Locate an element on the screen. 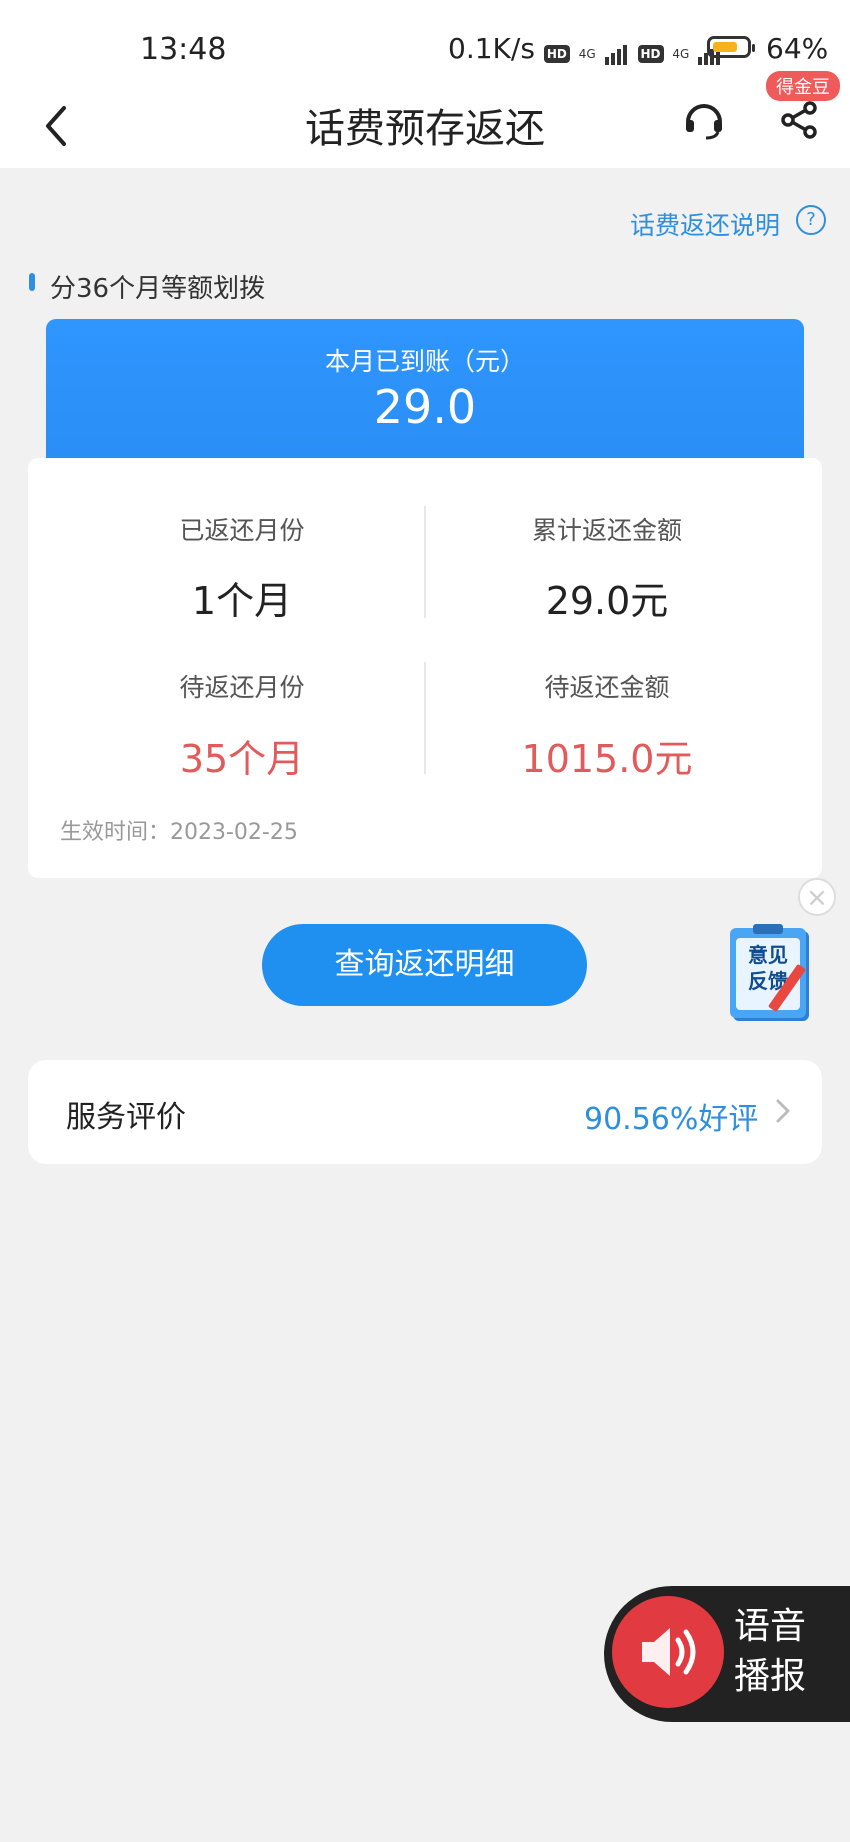 The width and height of the screenshot is (850, 1842). voice-speaker-button is located at coordinates (668, 1652).